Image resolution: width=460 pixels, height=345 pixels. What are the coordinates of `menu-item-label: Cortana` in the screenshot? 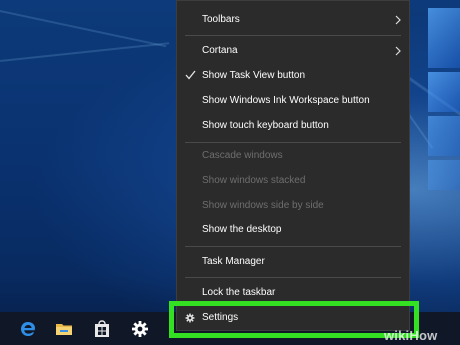 It's located at (220, 50).